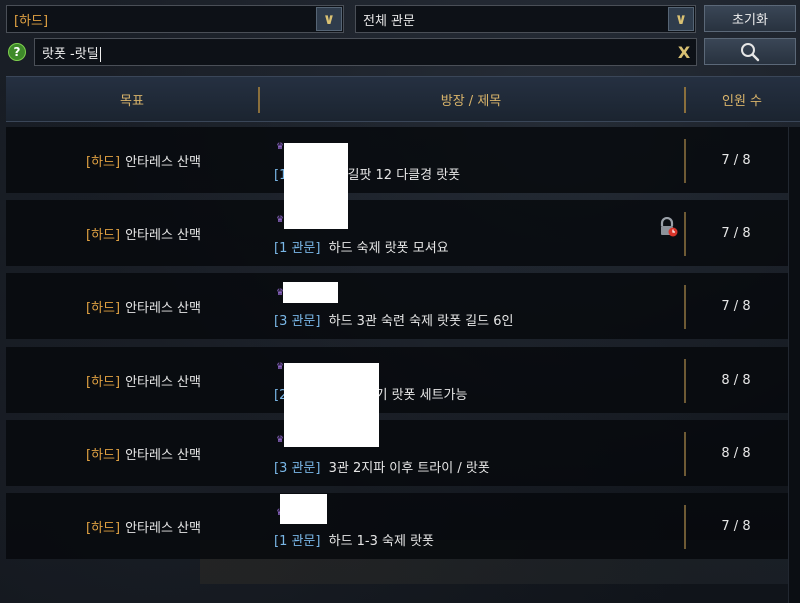  Describe the element at coordinates (388, 248) in the screenshot. I see `row-title-text: 하드 숙제 랏폿 모셔요` at that location.